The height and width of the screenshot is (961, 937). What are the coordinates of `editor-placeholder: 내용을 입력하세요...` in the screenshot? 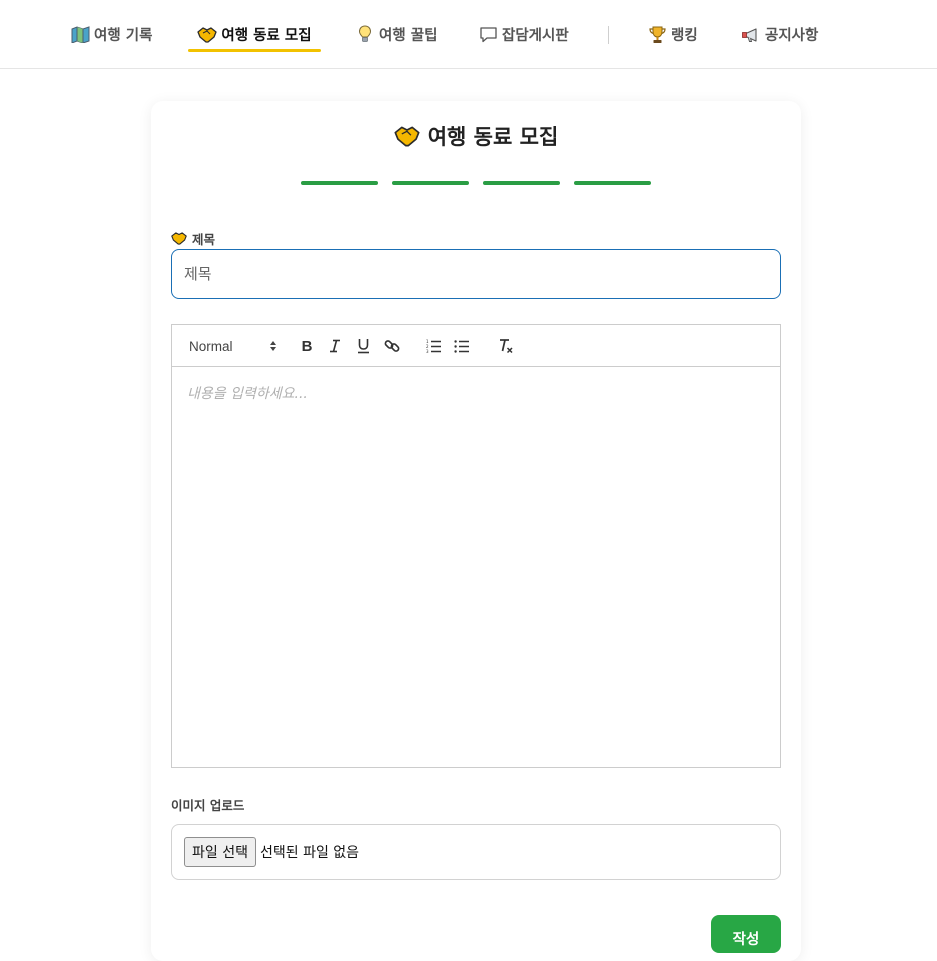 It's located at (247, 394).